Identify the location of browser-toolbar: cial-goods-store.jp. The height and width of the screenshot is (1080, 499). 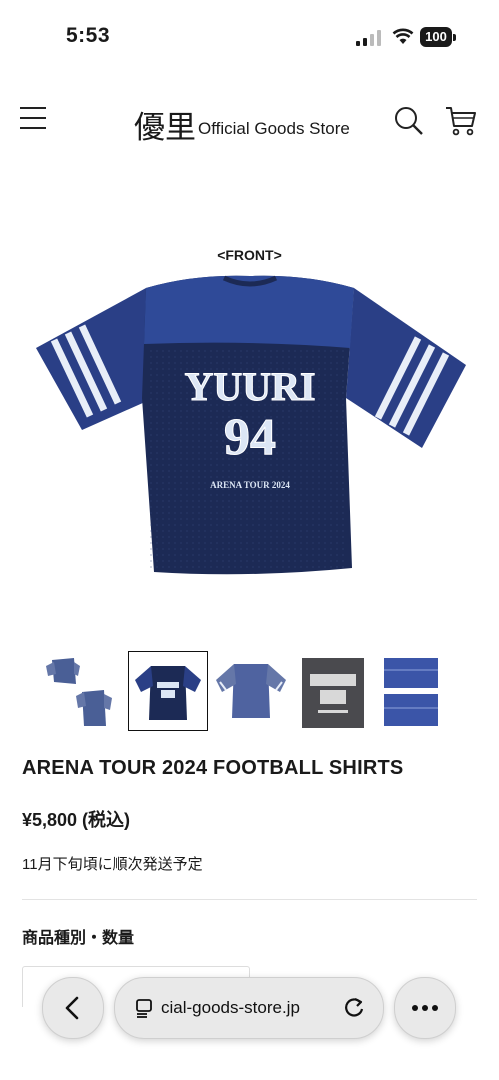
(249, 1008).